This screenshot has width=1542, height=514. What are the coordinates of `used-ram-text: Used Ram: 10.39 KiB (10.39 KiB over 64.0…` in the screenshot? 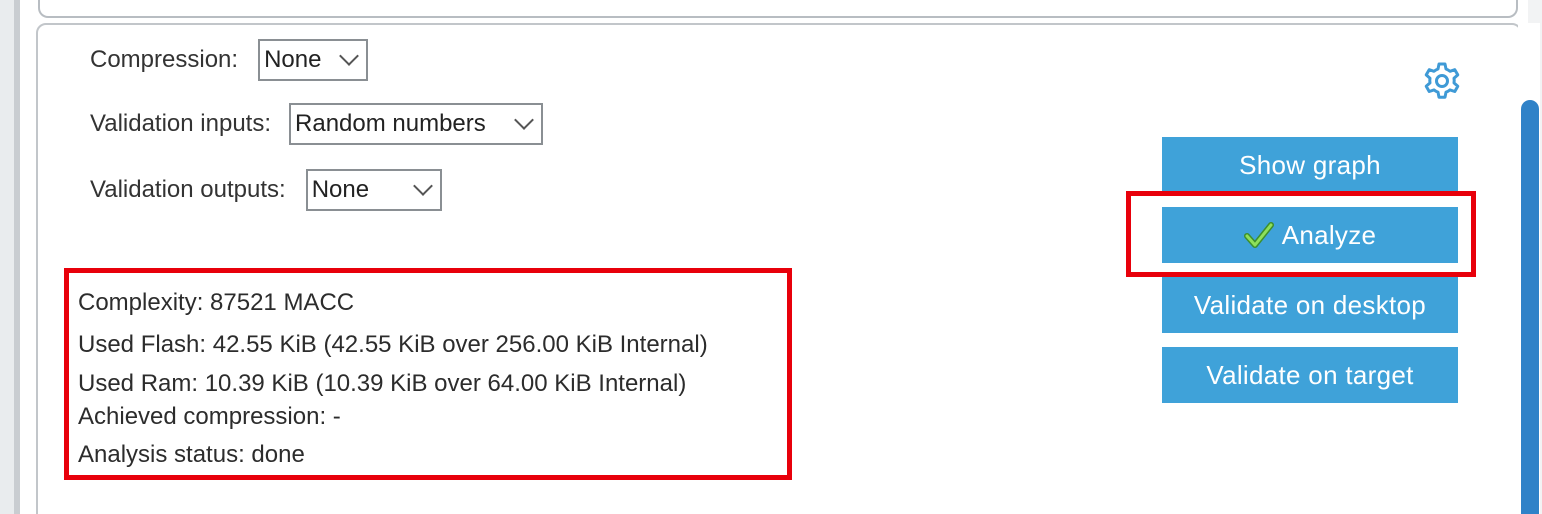 It's located at (382, 383).